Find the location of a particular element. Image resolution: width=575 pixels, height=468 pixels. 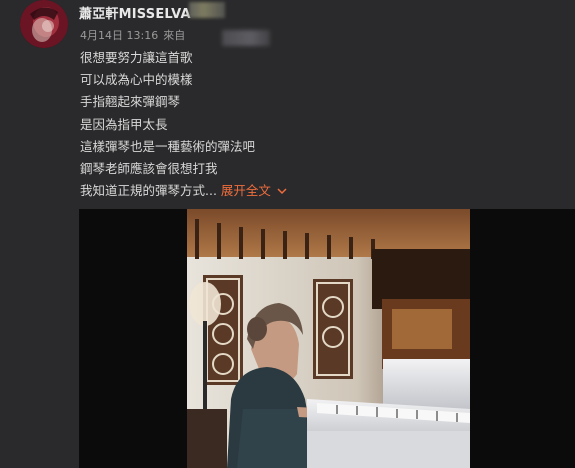

post-text-line: 這樣彈琴也是一種藝術的彈法吧 is located at coordinates (168, 146).